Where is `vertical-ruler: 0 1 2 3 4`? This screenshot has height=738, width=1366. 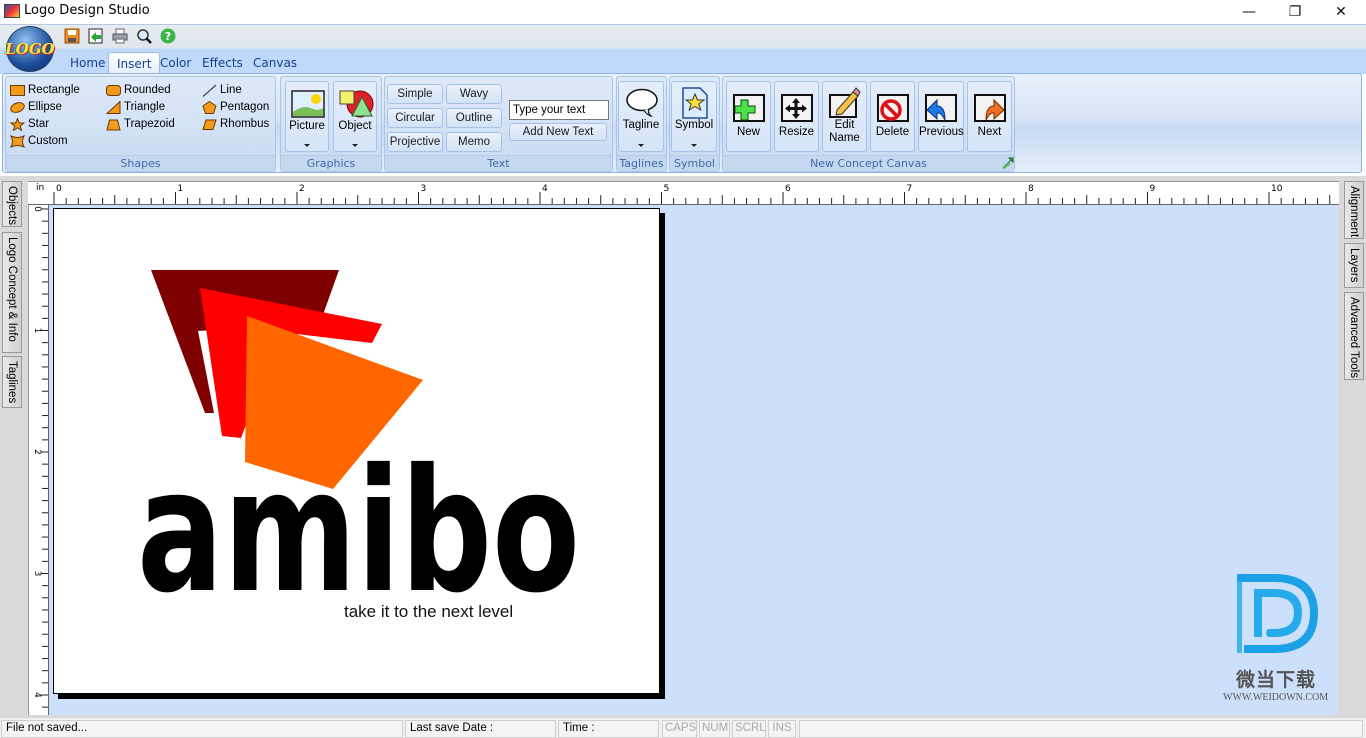
vertical-ruler: 0 1 2 3 4 is located at coordinates (38, 460).